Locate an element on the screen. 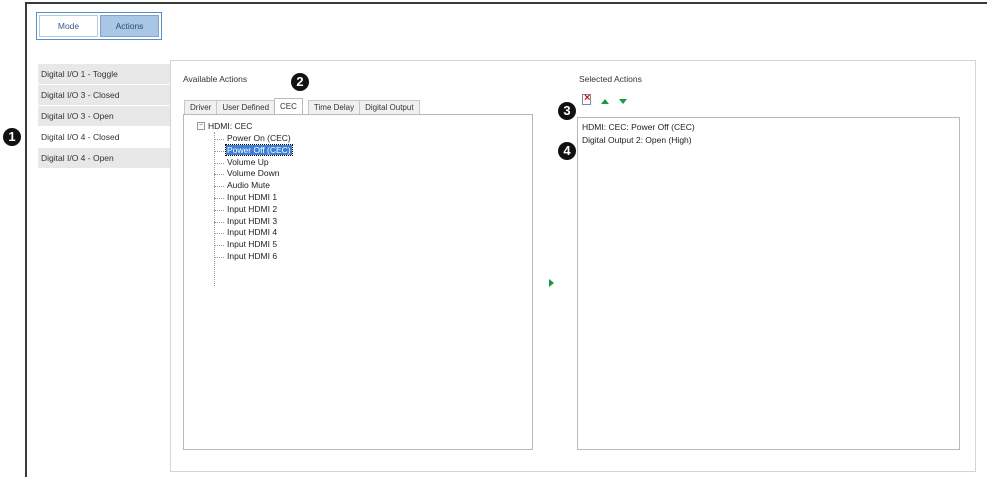 Image resolution: width=987 pixels, height=477 pixels. tree-item-selected: Power Off (CEC) is located at coordinates (253, 150).